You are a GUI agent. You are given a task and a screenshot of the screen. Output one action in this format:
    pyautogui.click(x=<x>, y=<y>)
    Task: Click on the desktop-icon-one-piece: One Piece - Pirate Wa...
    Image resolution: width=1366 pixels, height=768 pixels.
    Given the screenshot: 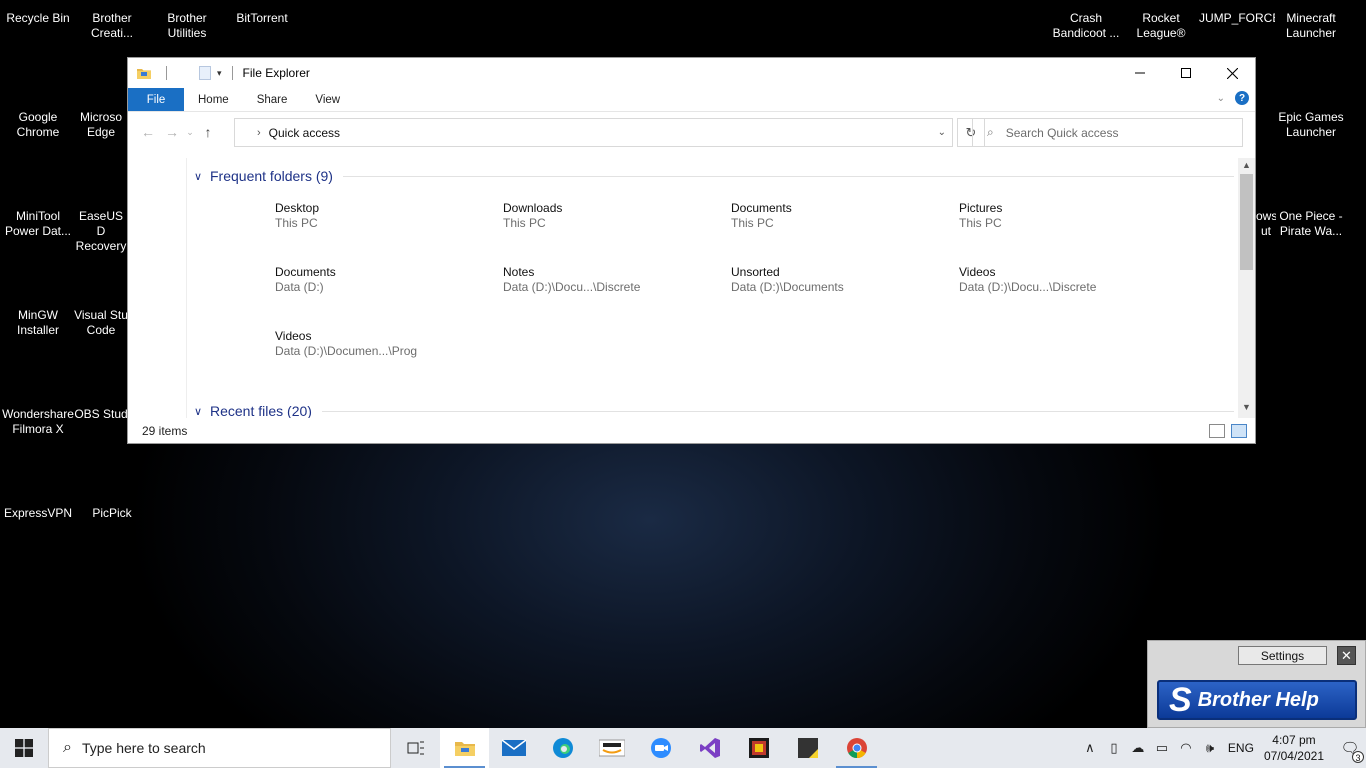 What is the action you would take?
    pyautogui.click(x=1311, y=224)
    